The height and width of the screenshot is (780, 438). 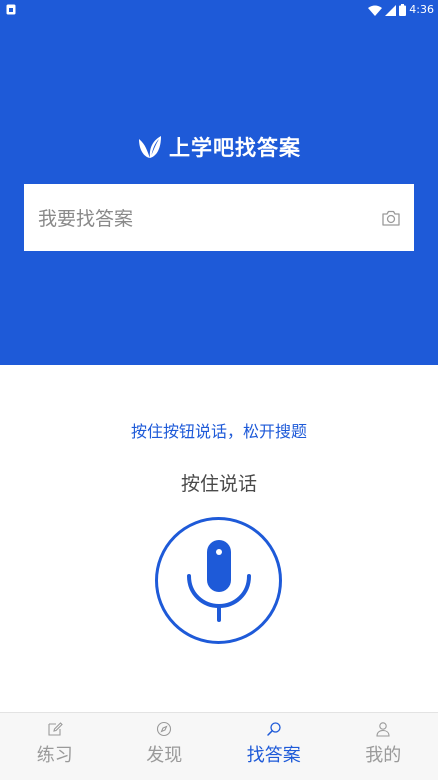 I want to click on tab-find-answer: 找答案, so click(x=274, y=746).